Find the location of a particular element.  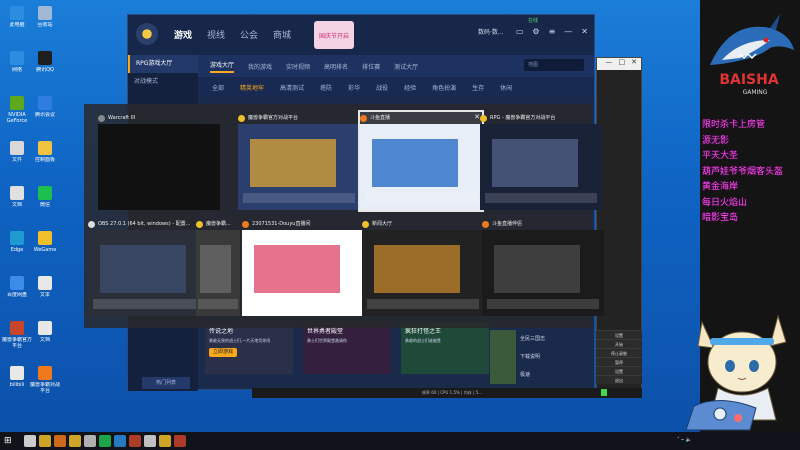

tab-shop: 商城 is located at coordinates (282, 34).